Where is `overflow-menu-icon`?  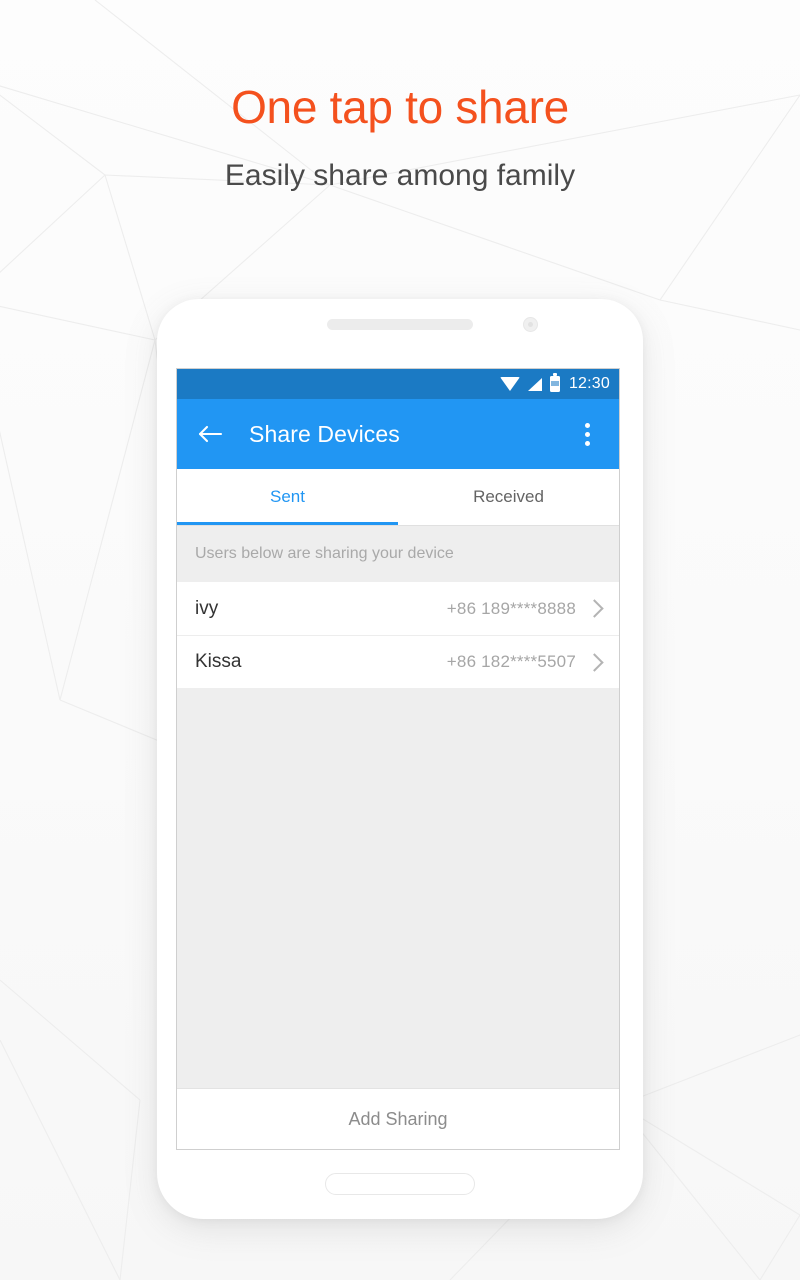
overflow-menu-icon is located at coordinates (587, 434).